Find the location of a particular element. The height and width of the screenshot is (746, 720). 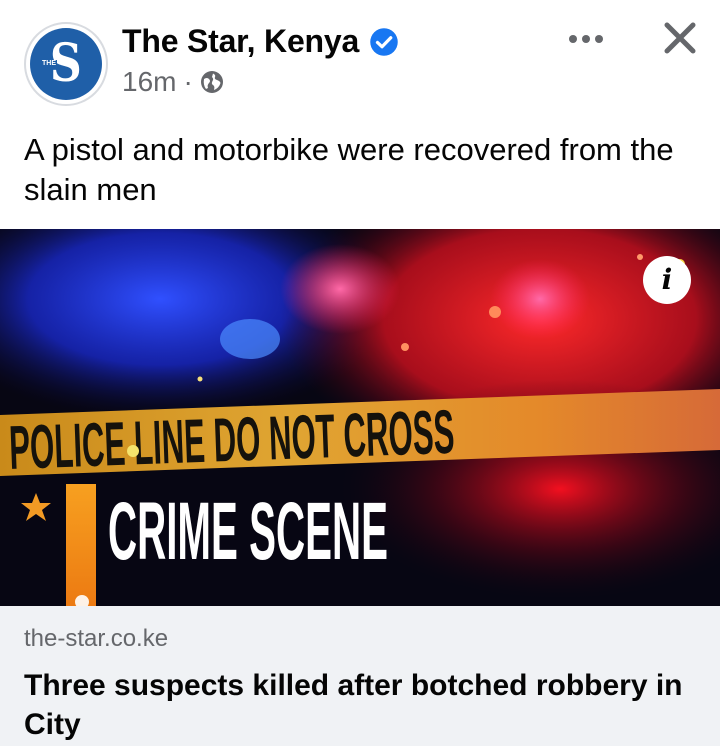

more-options-icon is located at coordinates (586, 39).